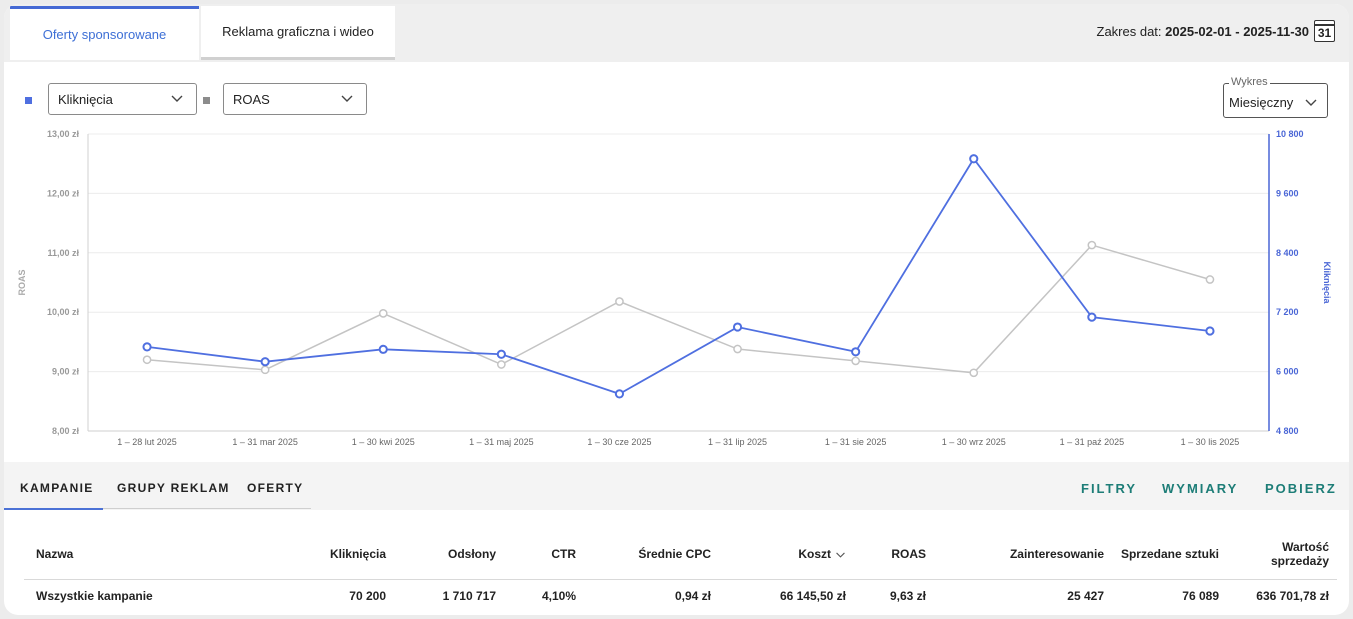 The height and width of the screenshot is (619, 1353). I want to click on x-tick-label: 1 – 30 lis 2025, so click(1210, 442).